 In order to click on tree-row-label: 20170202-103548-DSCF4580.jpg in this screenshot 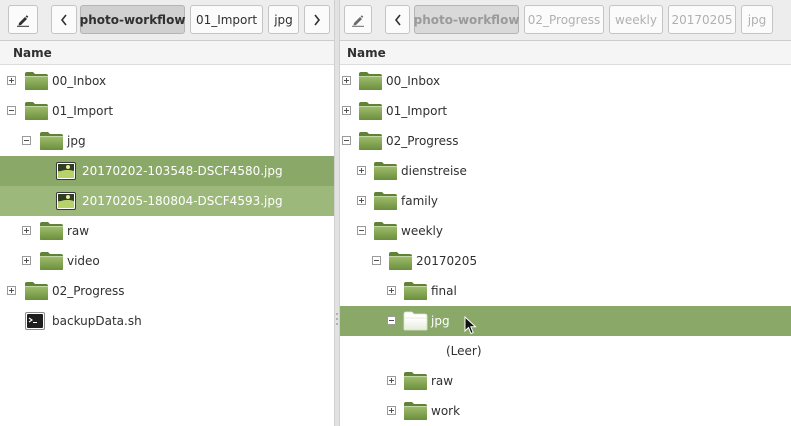, I will do `click(182, 171)`.